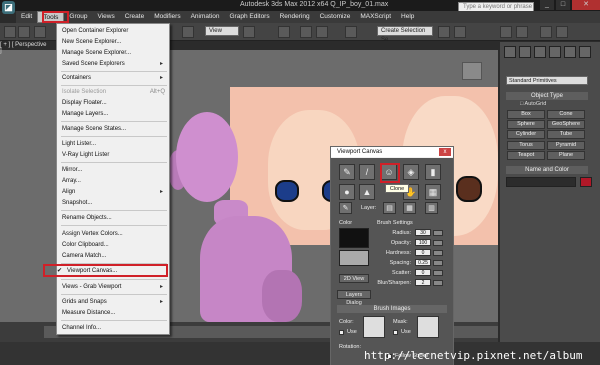  What do you see at coordinates (585, 52) in the screenshot?
I see `utilities-tab-icon` at bounding box center [585, 52].